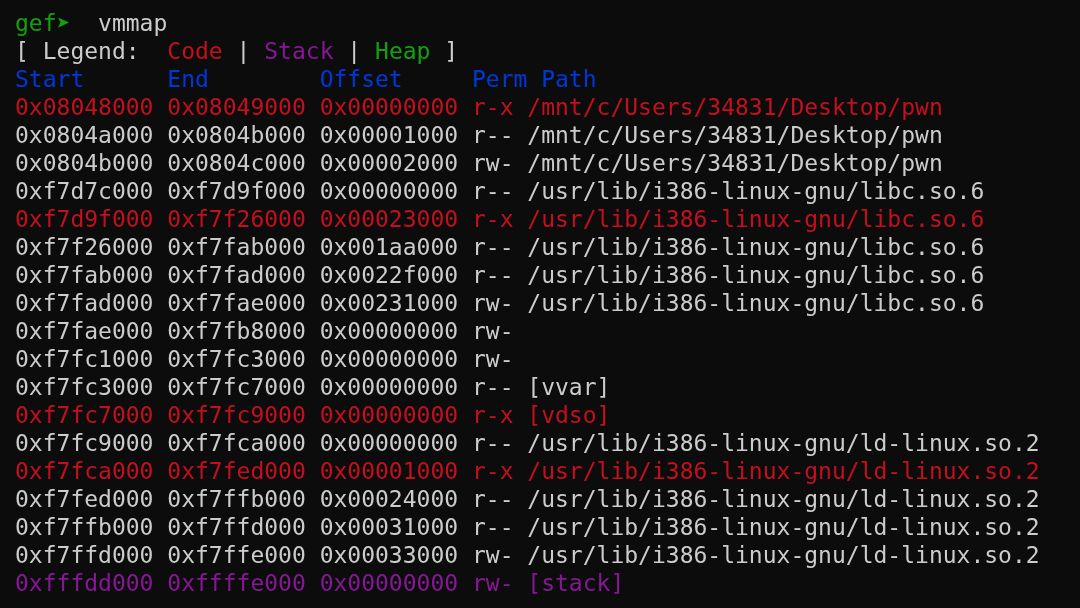 The width and height of the screenshot is (1080, 608). What do you see at coordinates (236, 107) in the screenshot?
I see `address-cell: 0x08049000` at bounding box center [236, 107].